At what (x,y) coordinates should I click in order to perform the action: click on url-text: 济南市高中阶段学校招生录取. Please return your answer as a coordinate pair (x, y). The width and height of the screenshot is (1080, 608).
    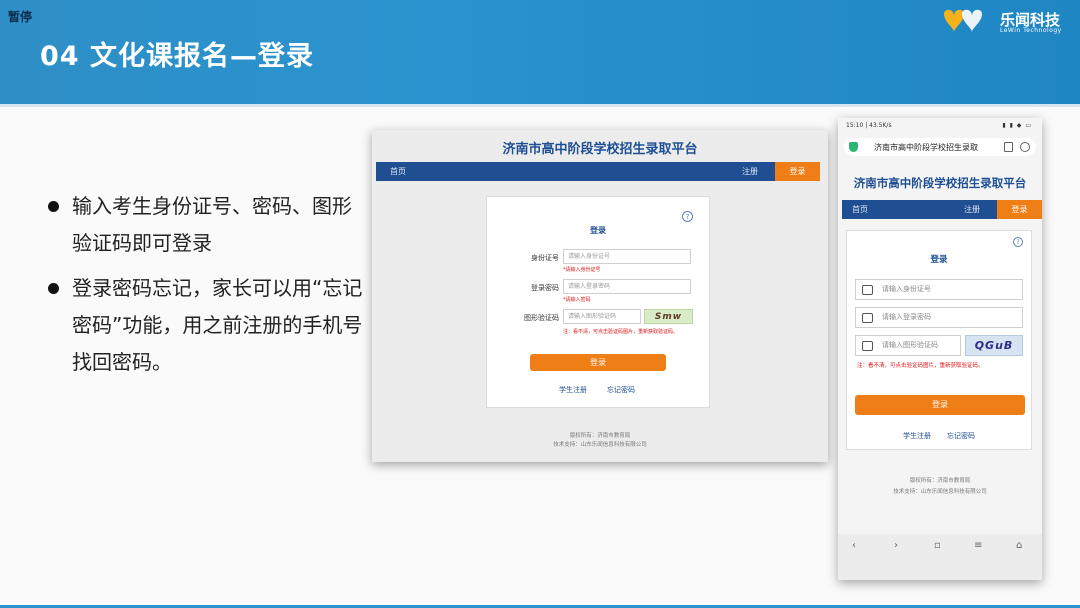
    Looking at the image, I should click on (933, 147).